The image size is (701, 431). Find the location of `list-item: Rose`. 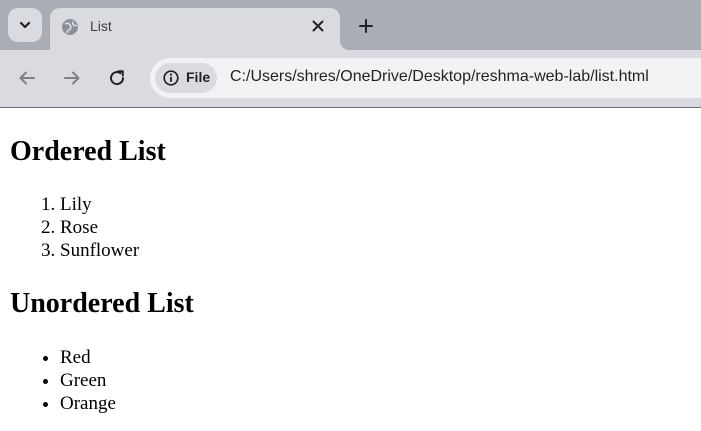

list-item: Rose is located at coordinates (99, 227).